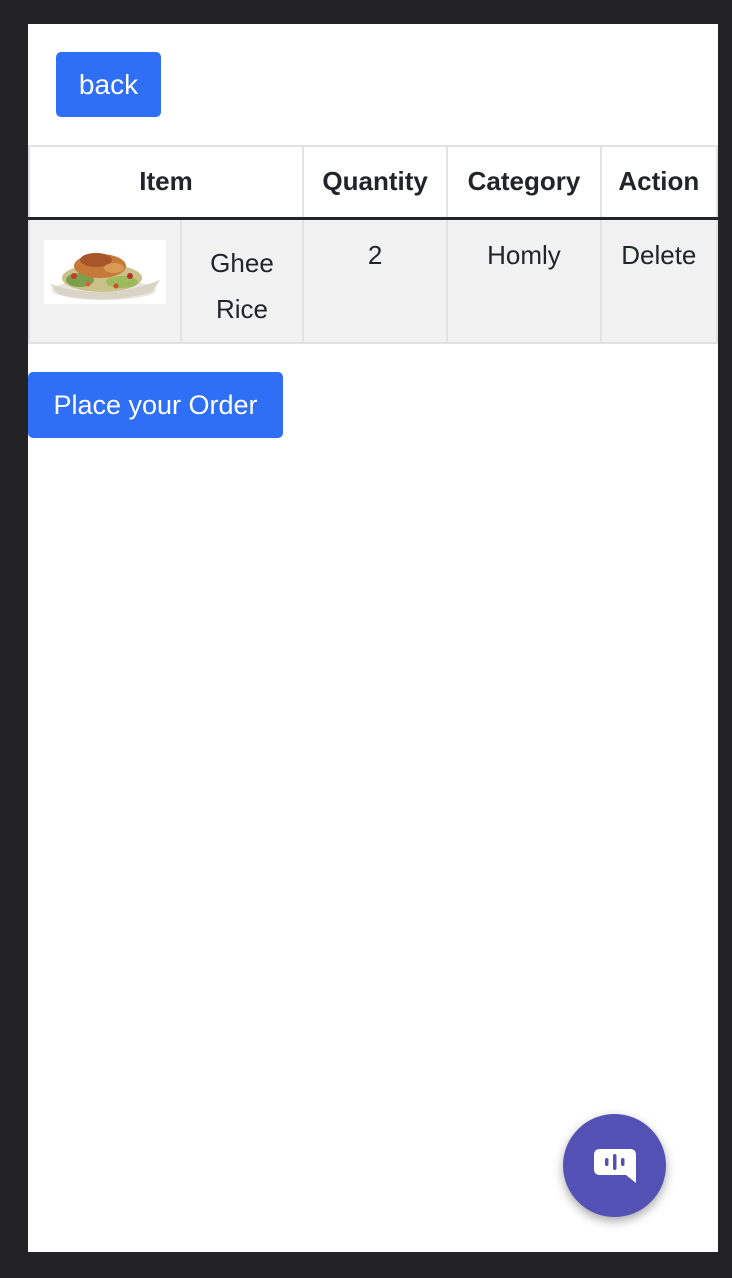  What do you see at coordinates (242, 280) in the screenshot?
I see `item-name: Ghee Rice` at bounding box center [242, 280].